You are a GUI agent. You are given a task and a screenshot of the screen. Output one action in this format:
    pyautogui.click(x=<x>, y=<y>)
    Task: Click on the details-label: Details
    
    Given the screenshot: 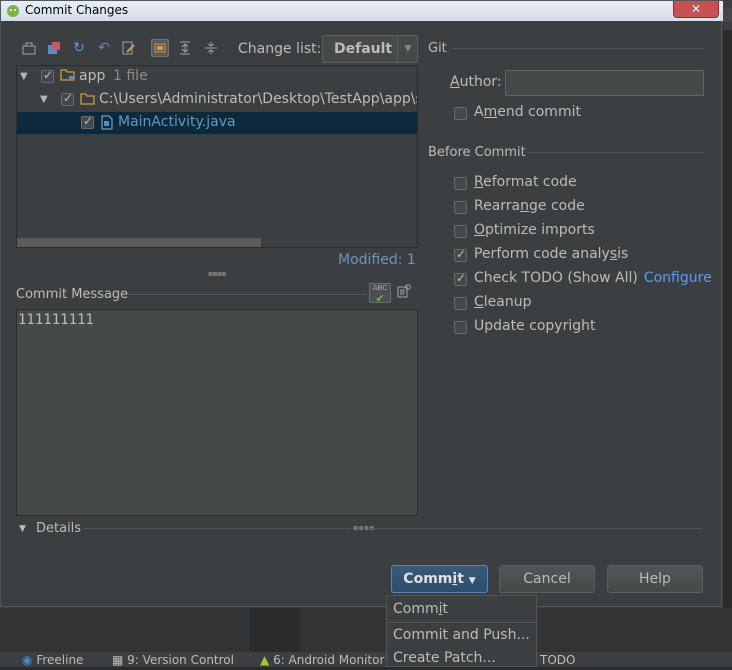 What is the action you would take?
    pyautogui.click(x=58, y=528)
    